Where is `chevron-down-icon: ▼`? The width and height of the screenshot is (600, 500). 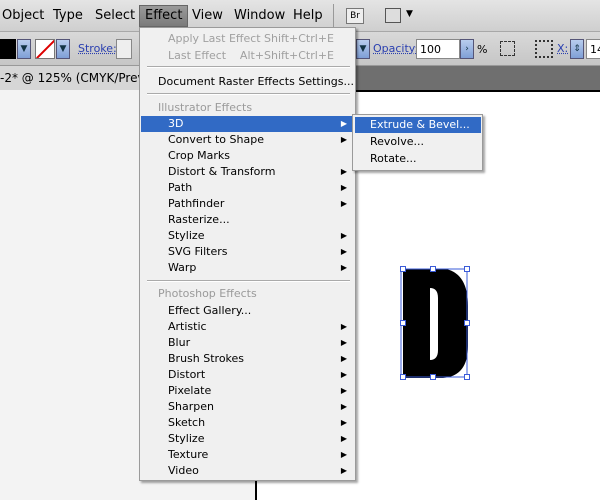
chevron-down-icon: ▼ is located at coordinates (409, 14).